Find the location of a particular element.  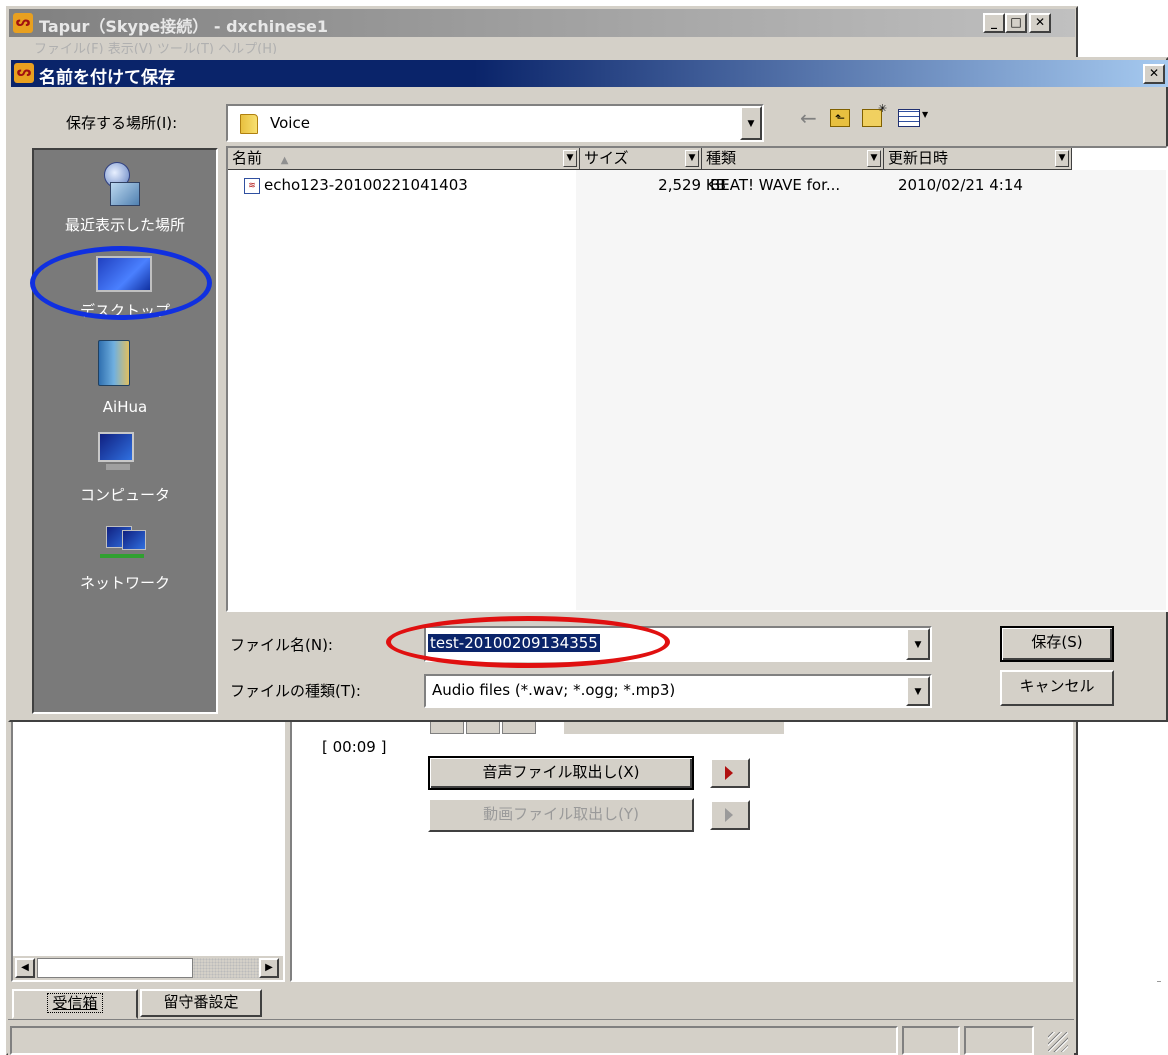

filename-dropdown-button: ▼ is located at coordinates (918, 644).